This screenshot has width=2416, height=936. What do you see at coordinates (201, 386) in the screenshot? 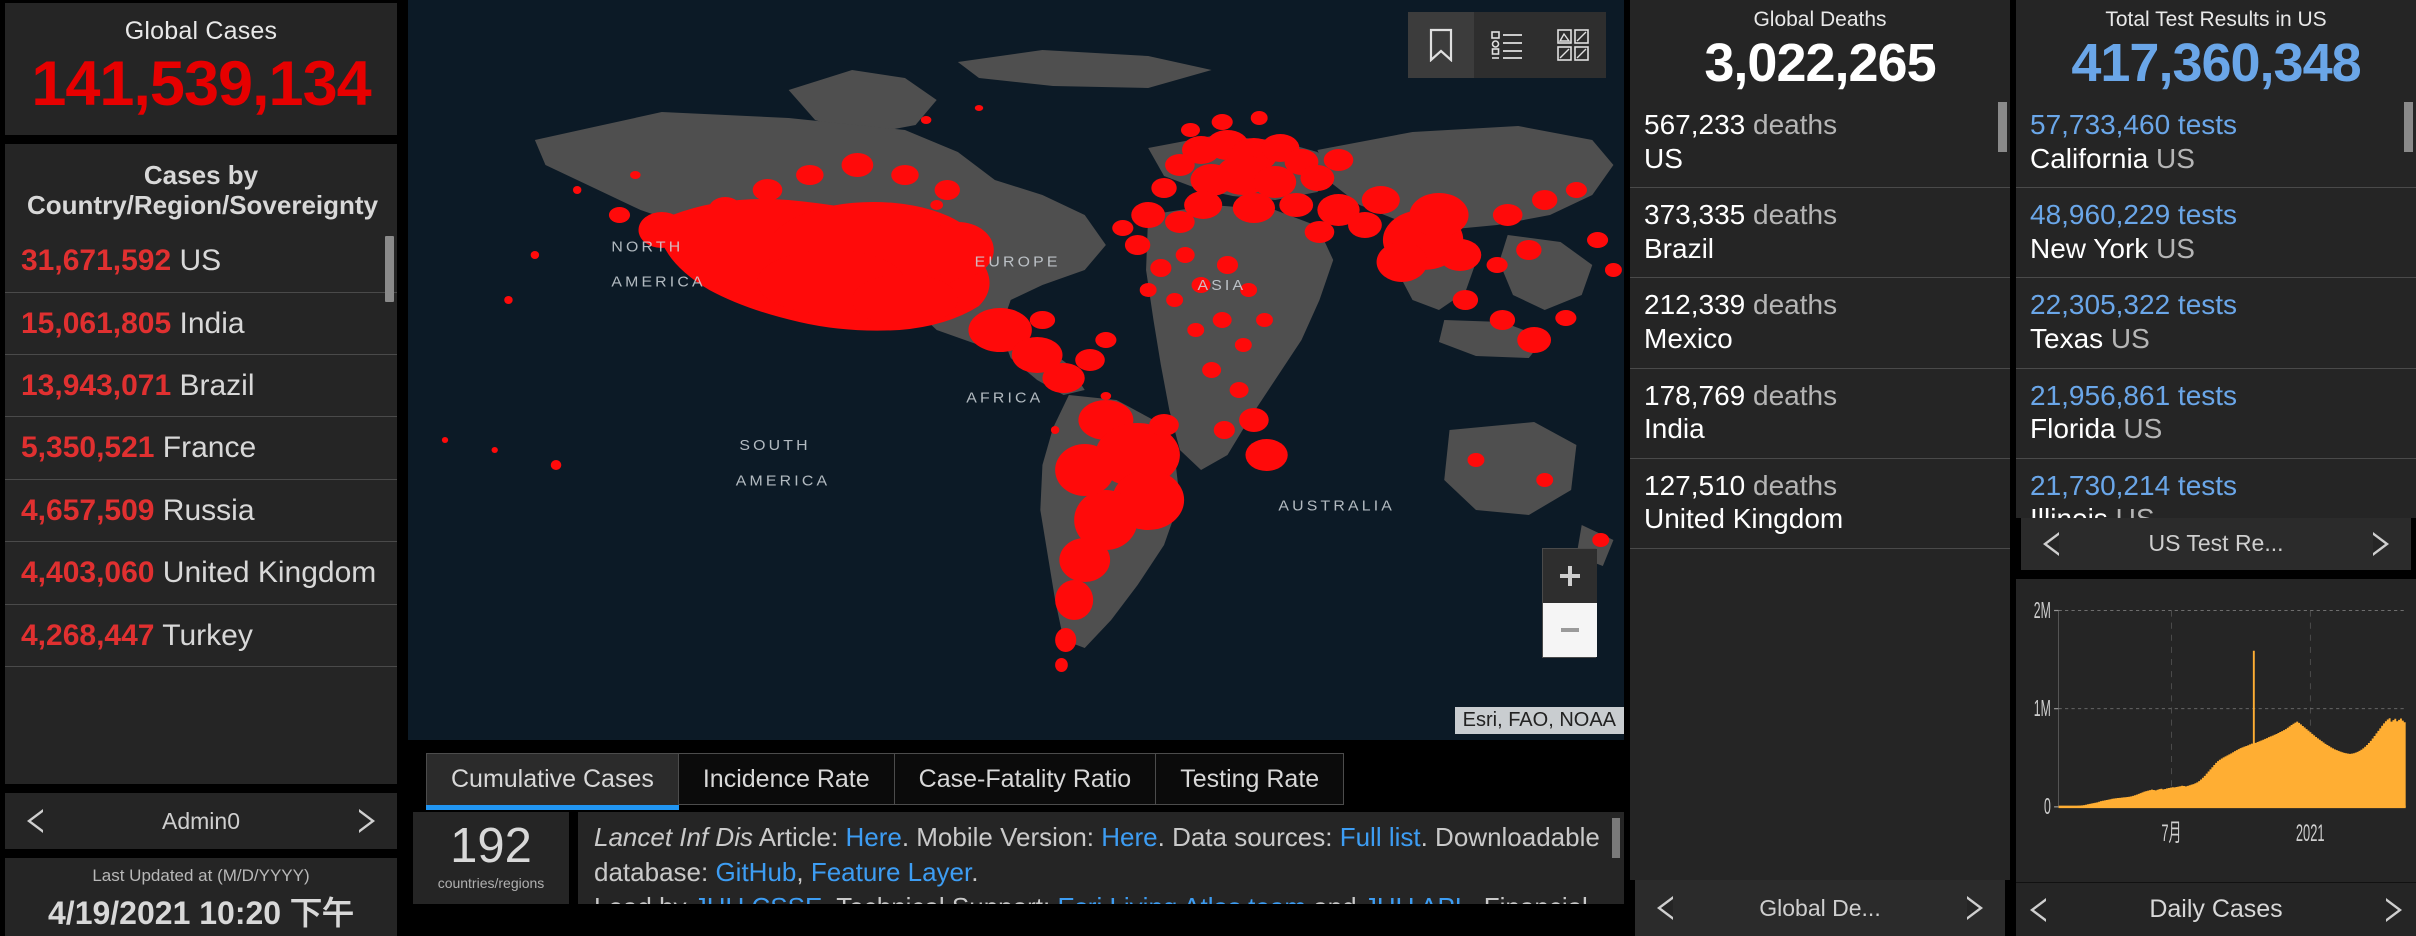
I see `cases-region-row: 13,943,071 Brazil` at bounding box center [201, 386].